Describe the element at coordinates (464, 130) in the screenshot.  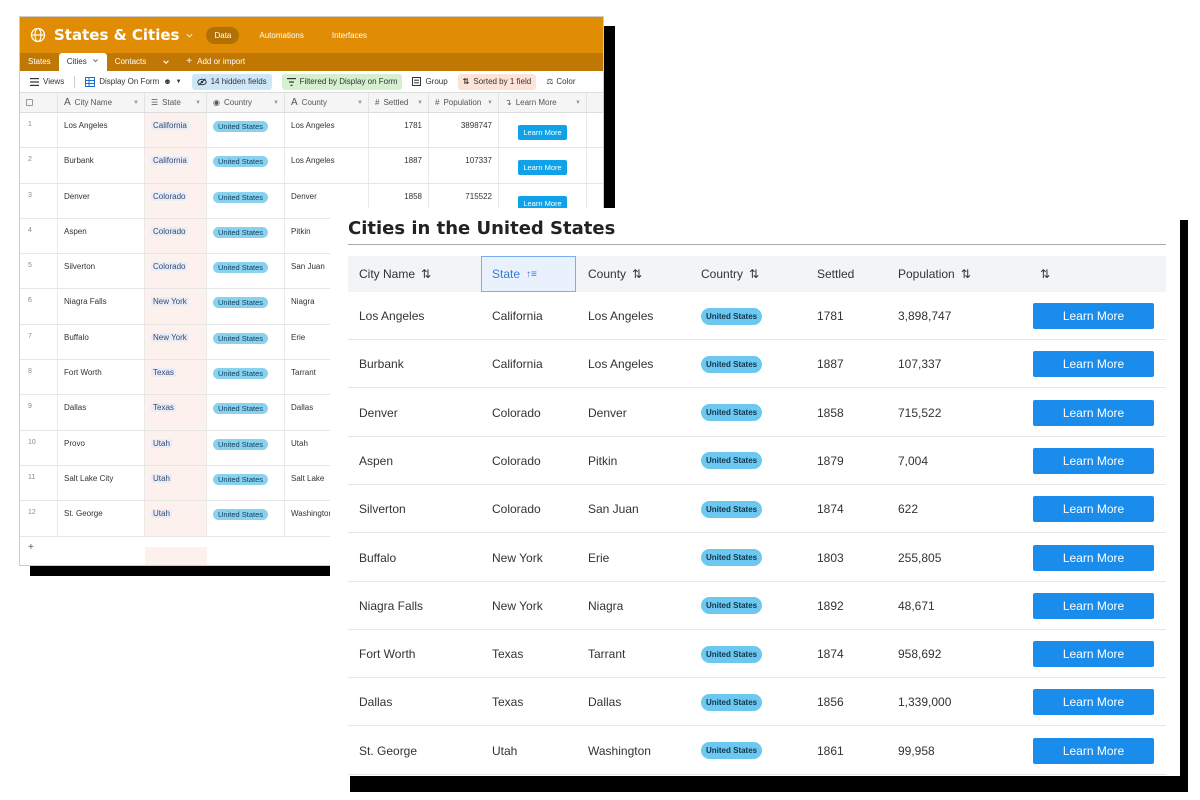
I see `cell-population: 3898747` at that location.